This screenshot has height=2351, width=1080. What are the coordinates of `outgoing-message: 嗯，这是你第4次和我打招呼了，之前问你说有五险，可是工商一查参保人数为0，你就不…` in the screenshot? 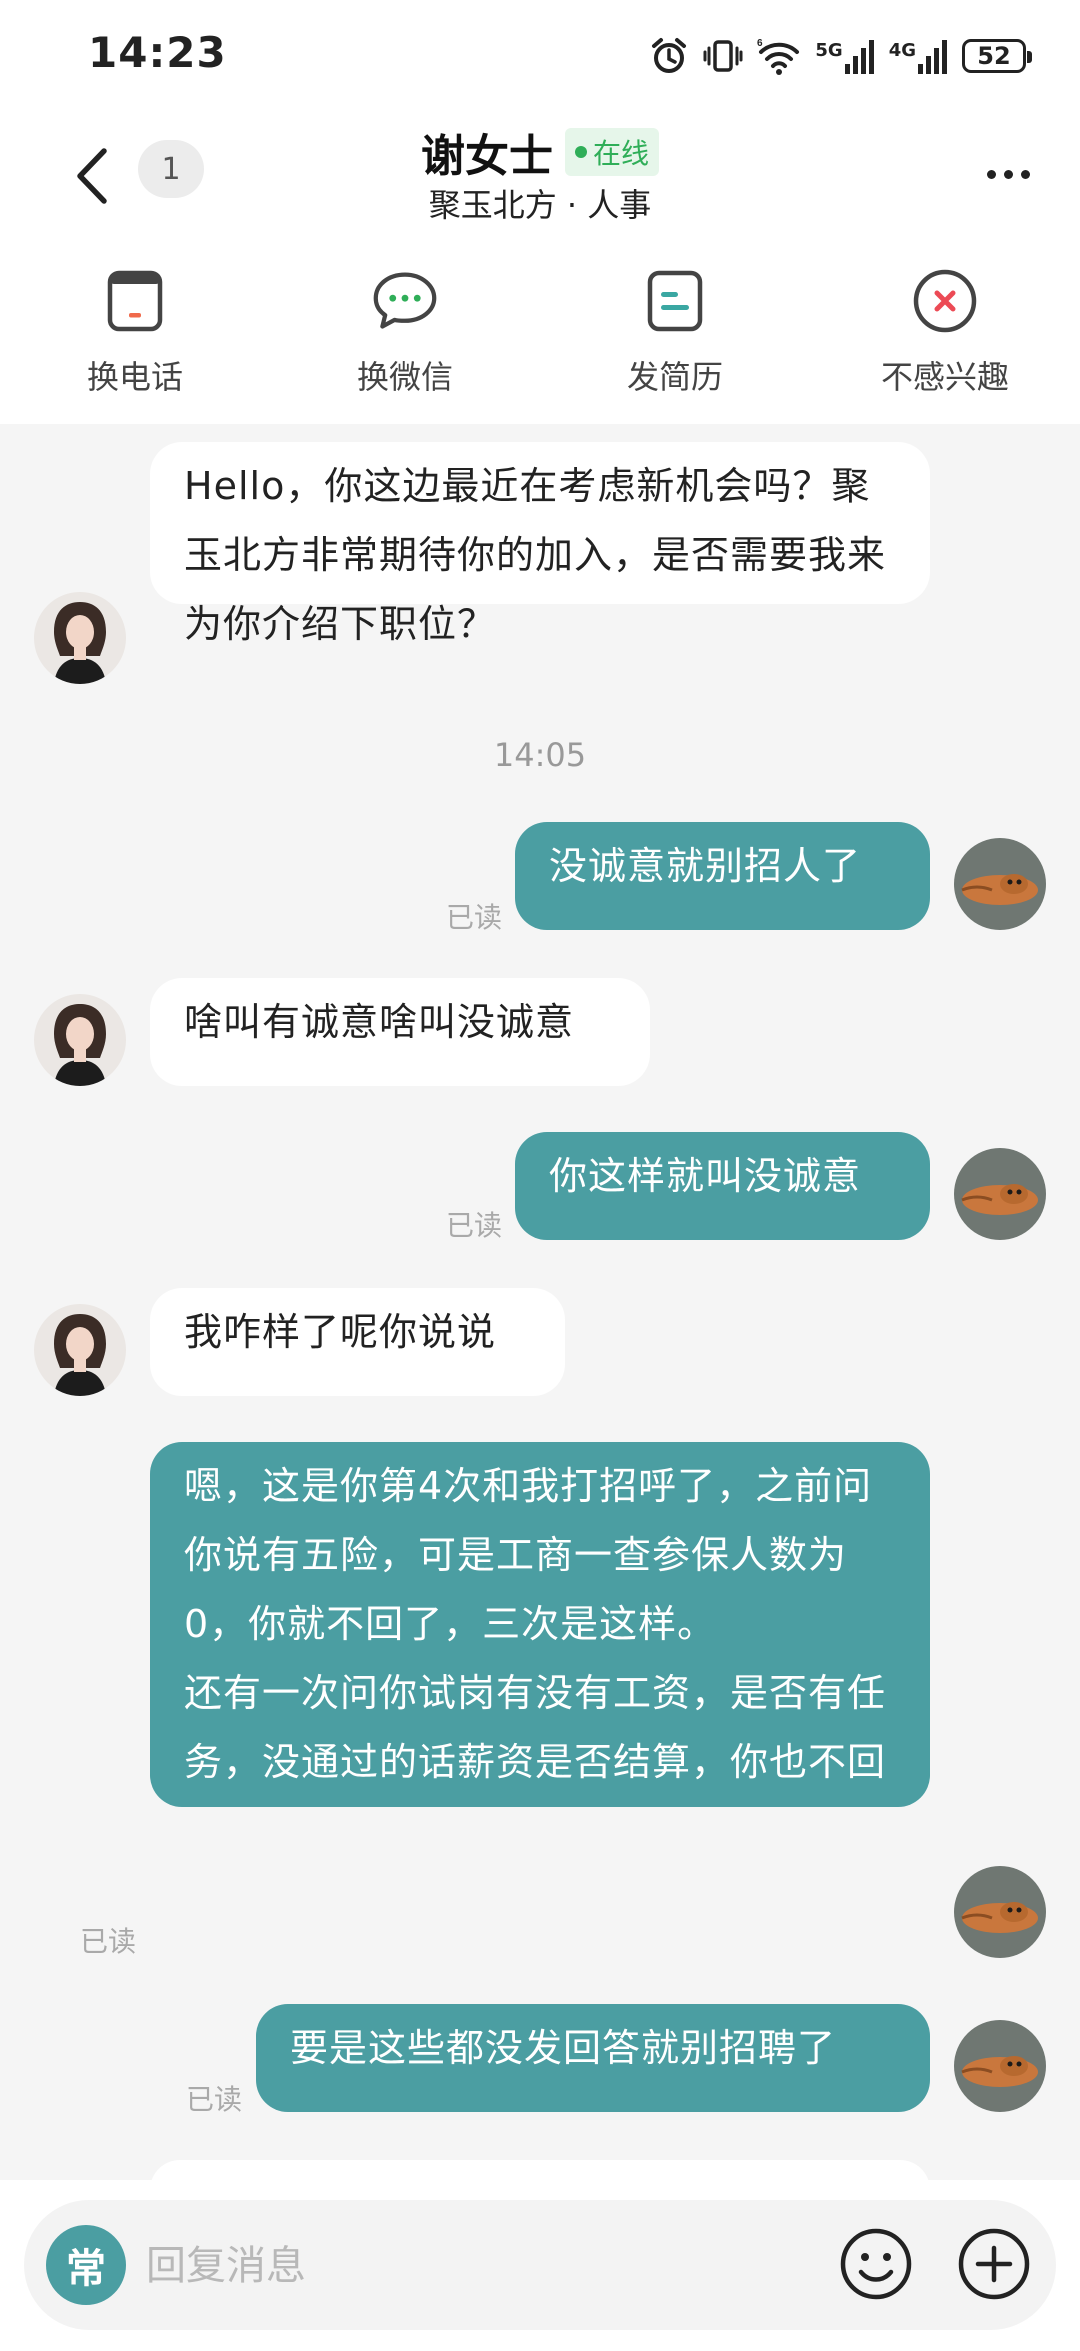 It's located at (540, 1624).